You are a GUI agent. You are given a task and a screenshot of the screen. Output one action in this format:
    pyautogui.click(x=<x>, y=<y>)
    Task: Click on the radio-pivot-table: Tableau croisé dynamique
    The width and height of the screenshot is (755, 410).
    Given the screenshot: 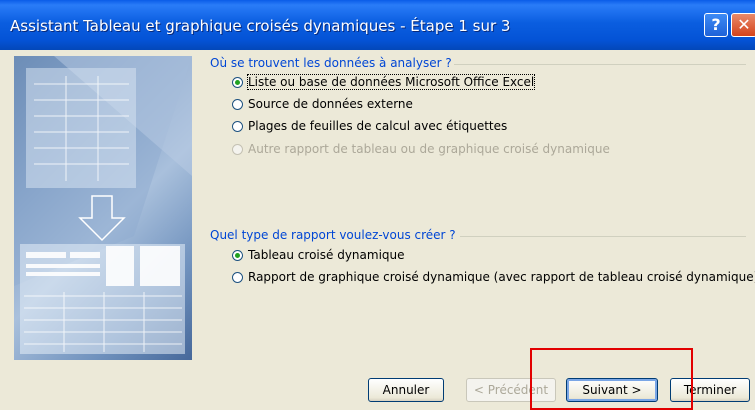 What is the action you would take?
    pyautogui.click(x=318, y=255)
    